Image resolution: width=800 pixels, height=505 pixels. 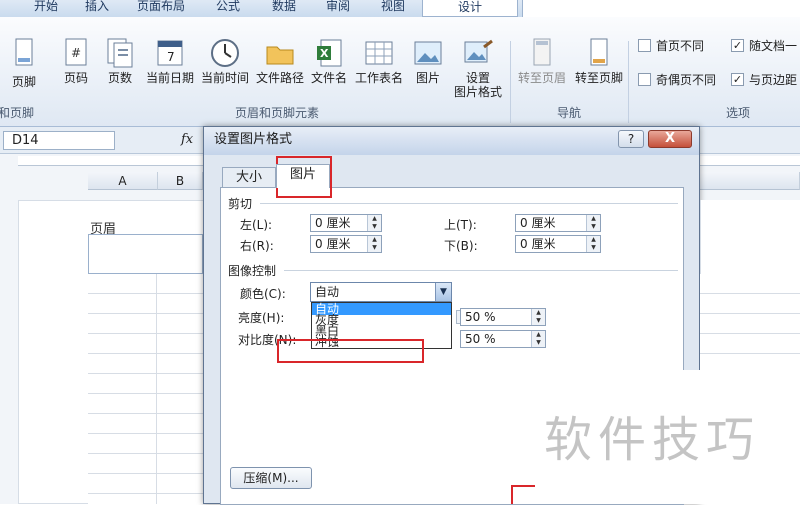 I want to click on close-button: X, so click(x=670, y=139).